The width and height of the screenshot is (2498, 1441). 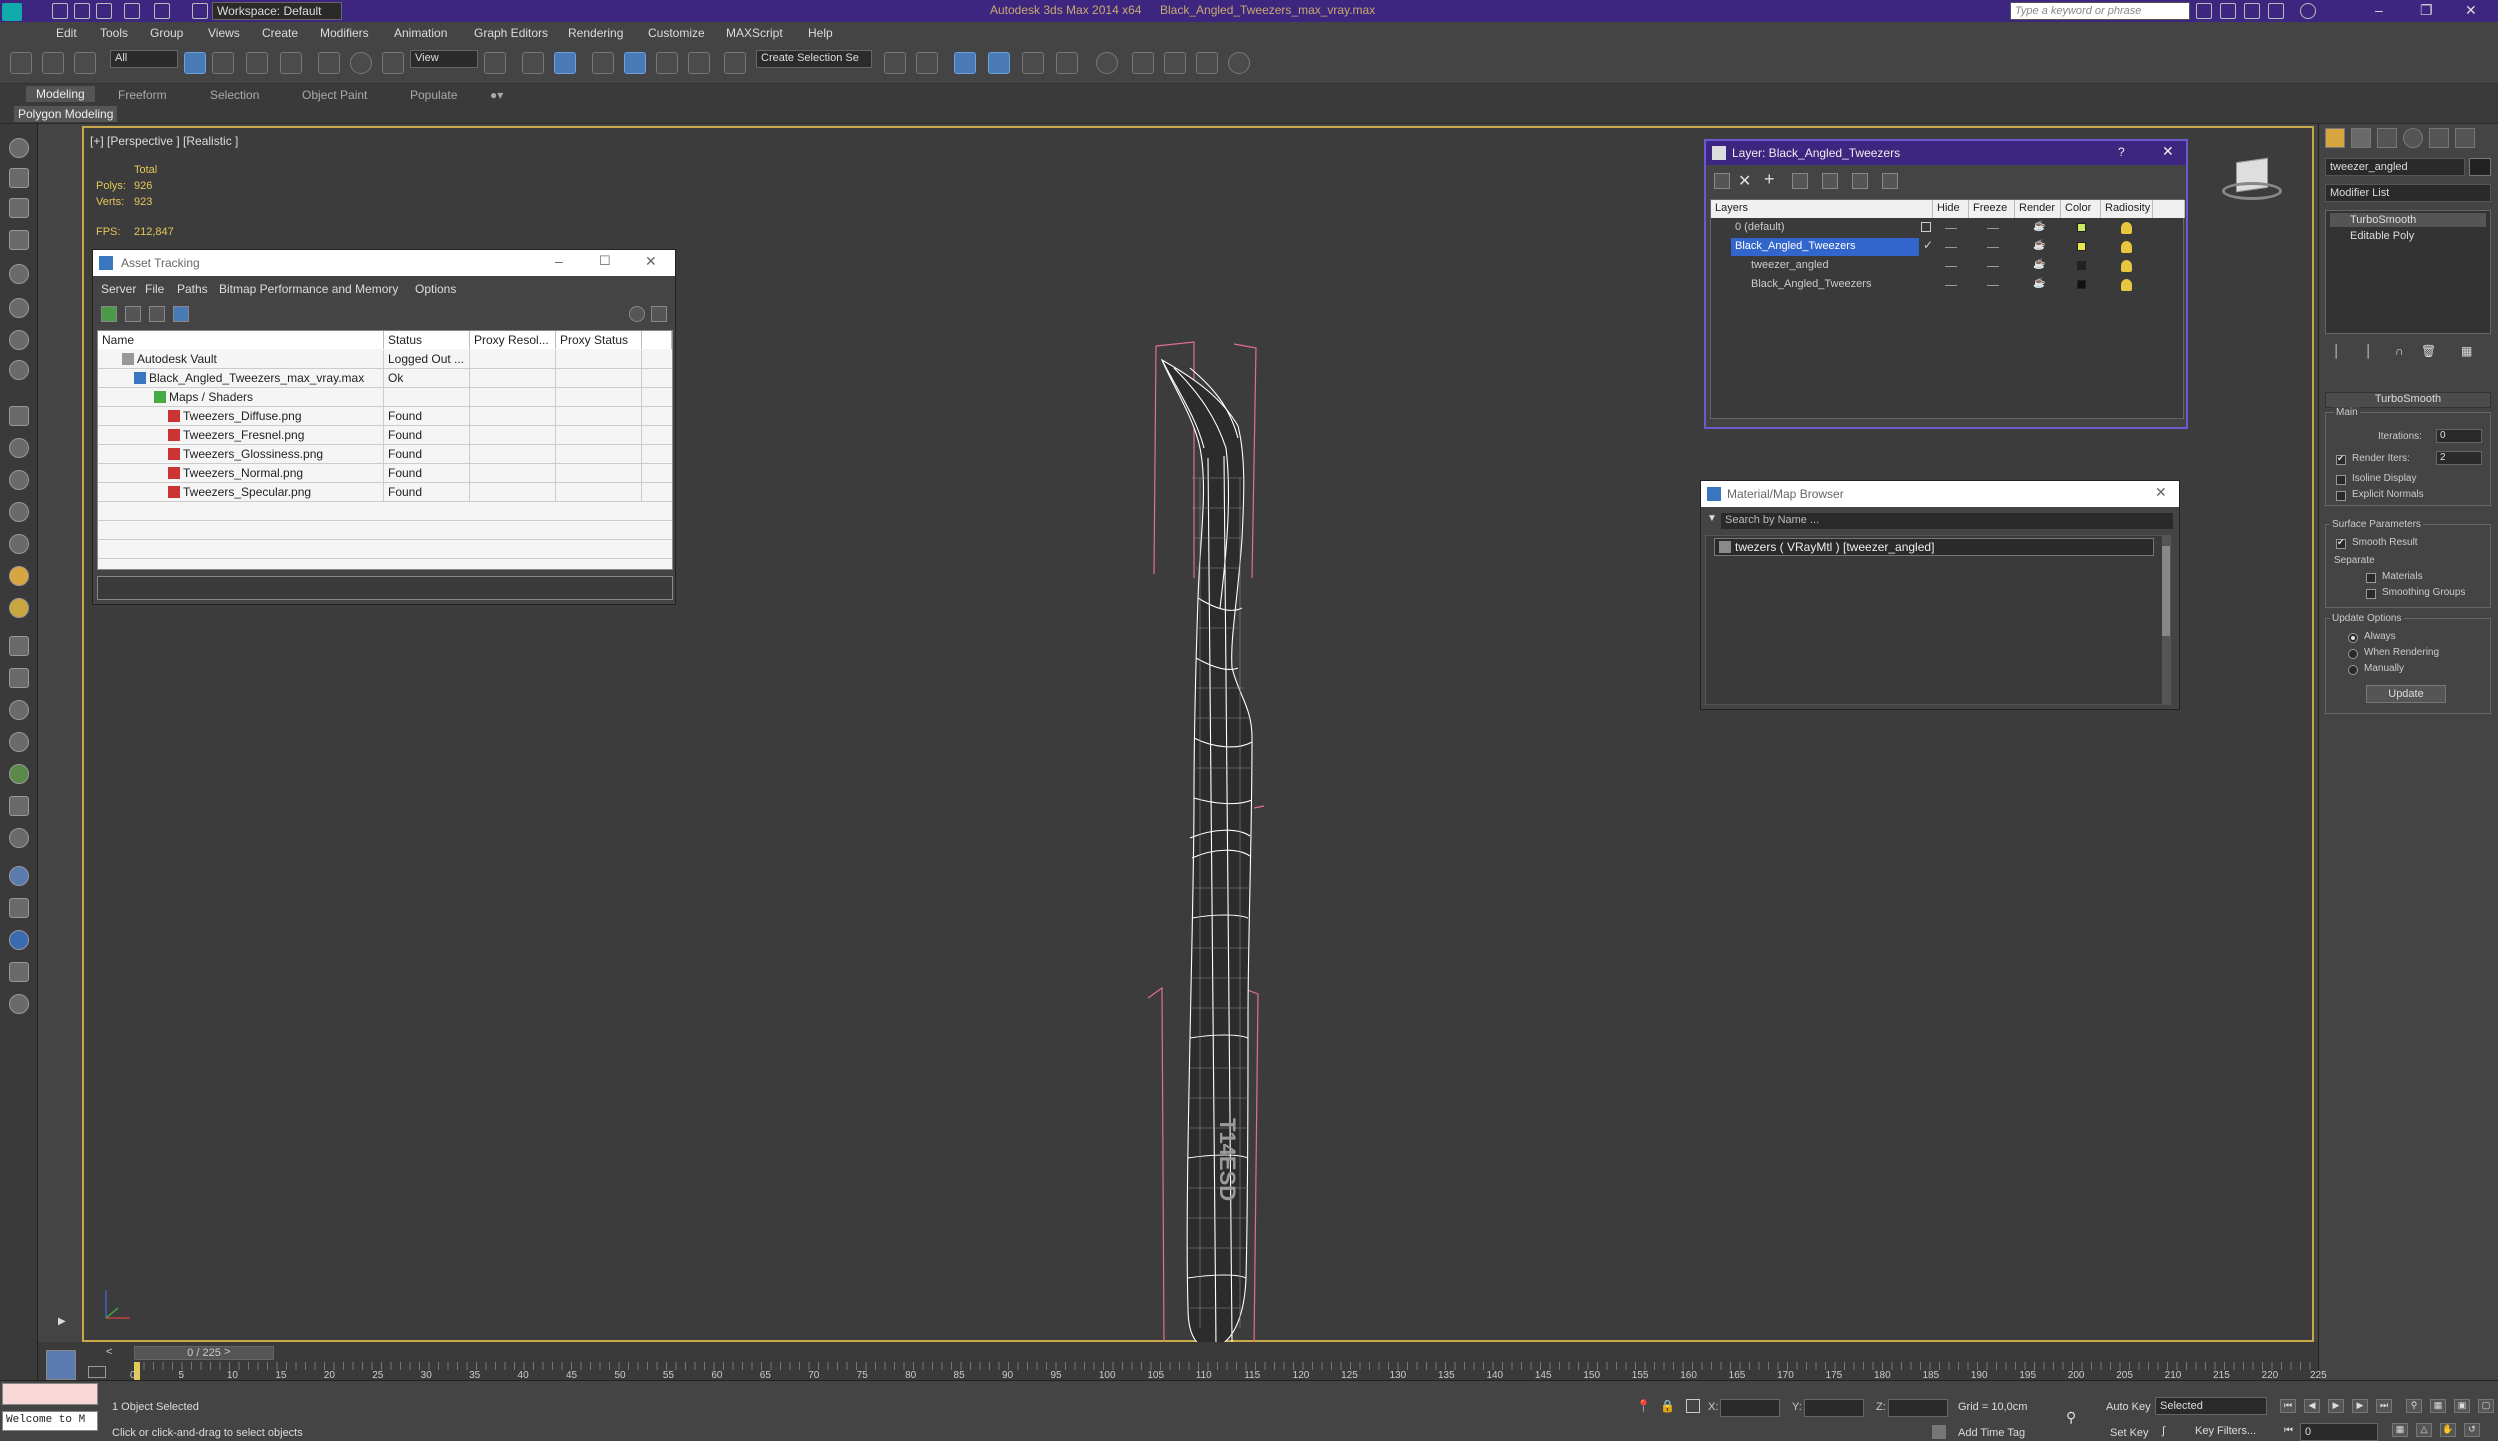 I want to click on create-tool-icon, so click(x=19, y=148).